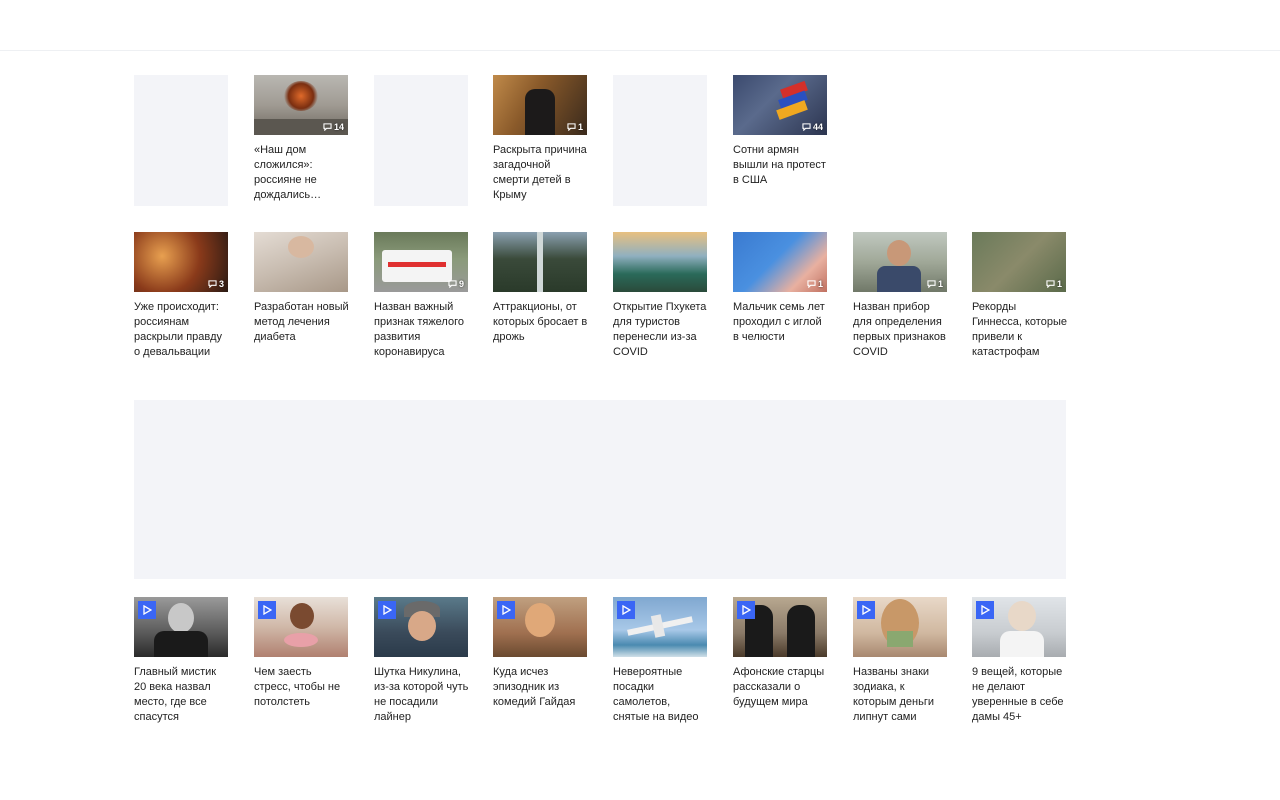 The height and width of the screenshot is (800, 1280). Describe the element at coordinates (640, 25) in the screenshot. I see `top-bar` at that location.